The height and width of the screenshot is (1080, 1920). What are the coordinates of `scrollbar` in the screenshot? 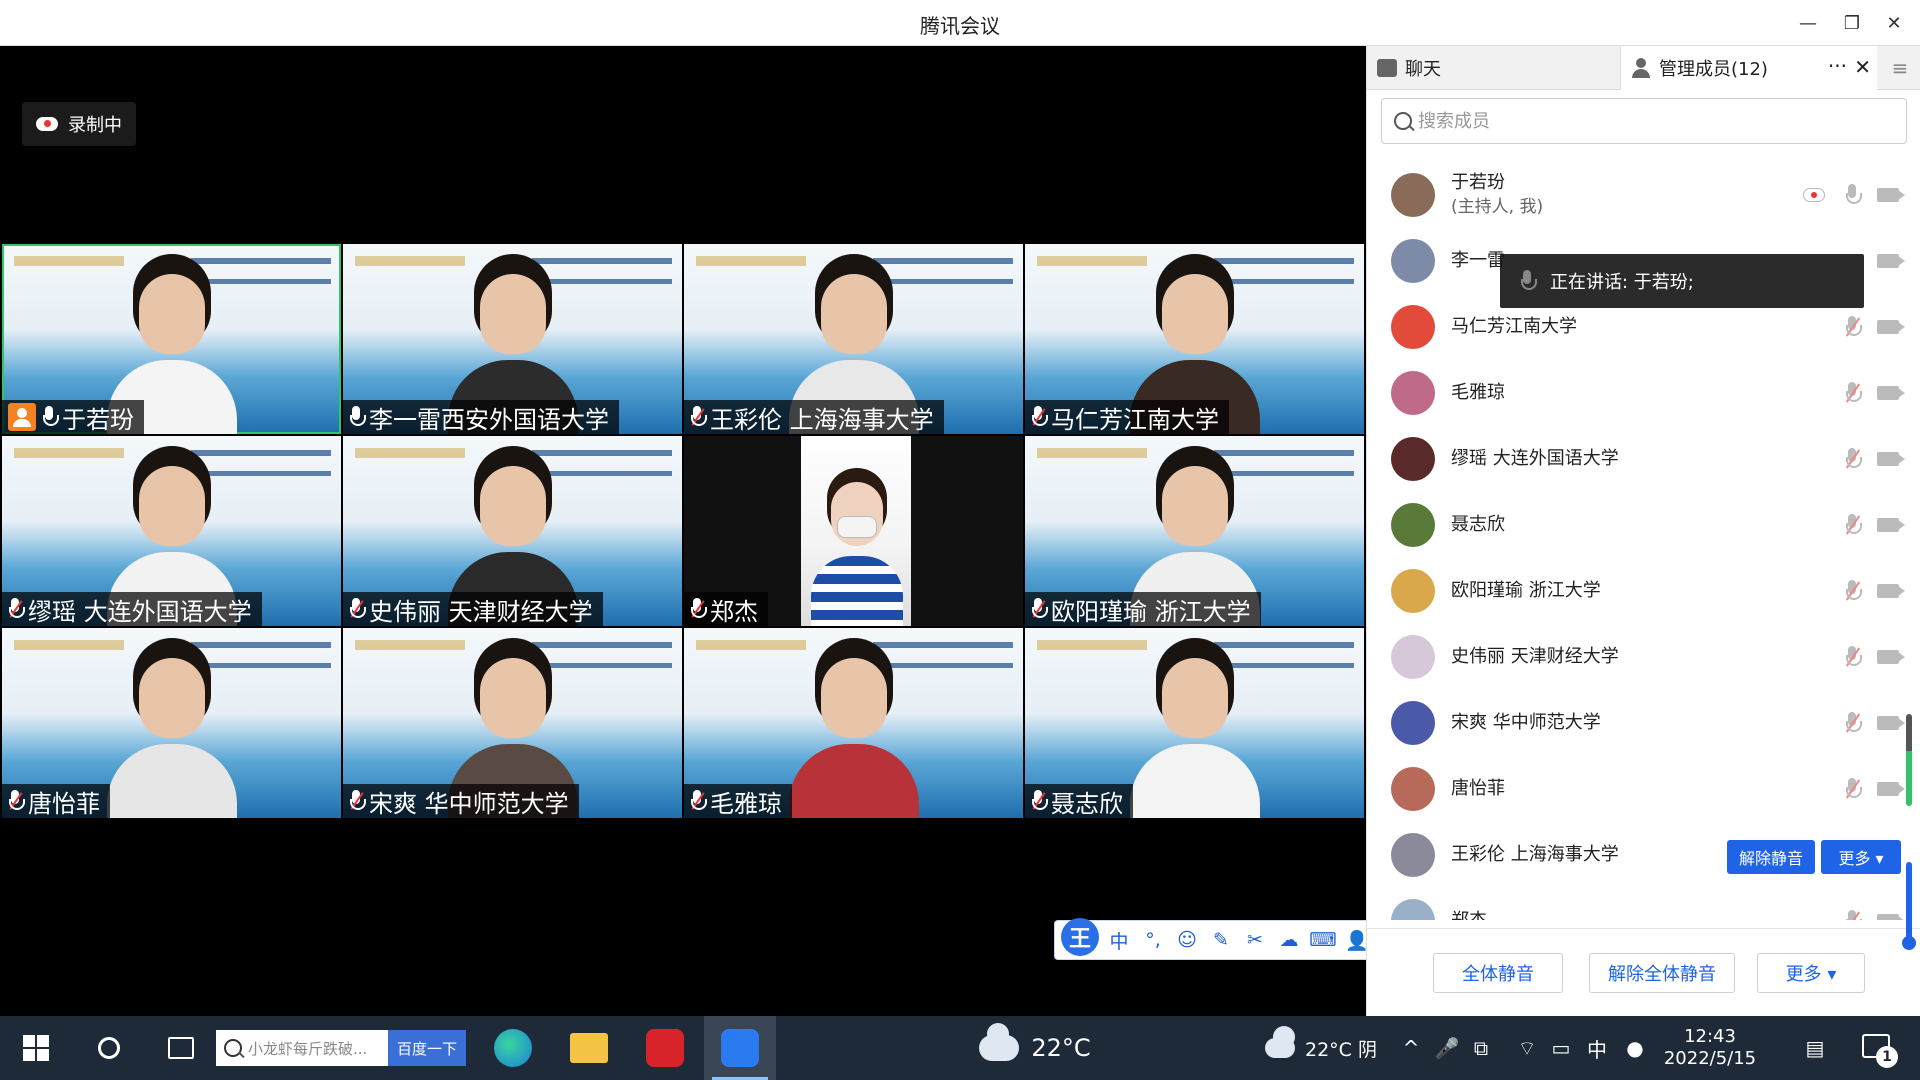 It's located at (1909, 760).